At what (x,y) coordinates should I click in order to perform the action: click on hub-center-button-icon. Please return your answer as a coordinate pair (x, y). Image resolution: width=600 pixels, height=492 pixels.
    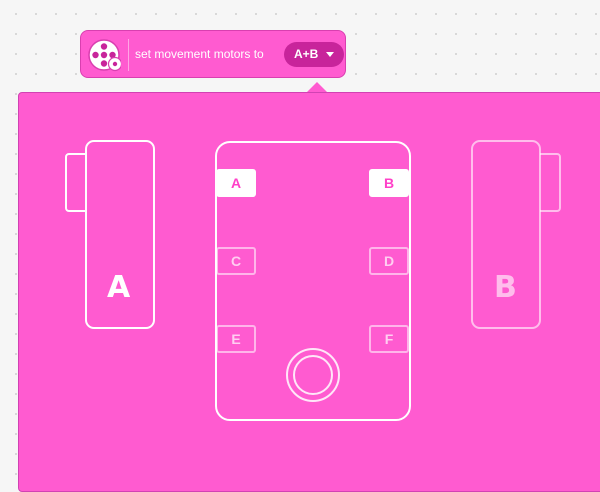
    Looking at the image, I should click on (313, 375).